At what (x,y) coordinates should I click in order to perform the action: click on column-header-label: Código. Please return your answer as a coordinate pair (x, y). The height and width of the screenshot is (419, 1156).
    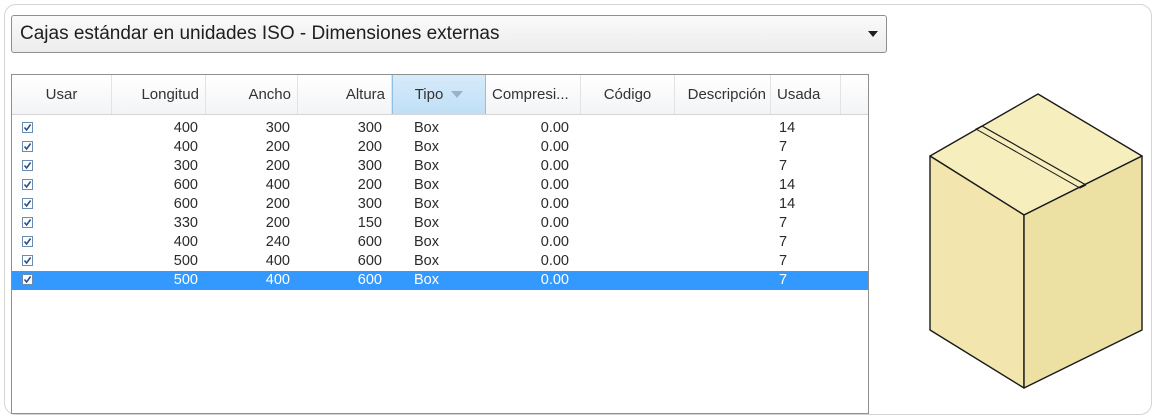
    Looking at the image, I should click on (627, 94).